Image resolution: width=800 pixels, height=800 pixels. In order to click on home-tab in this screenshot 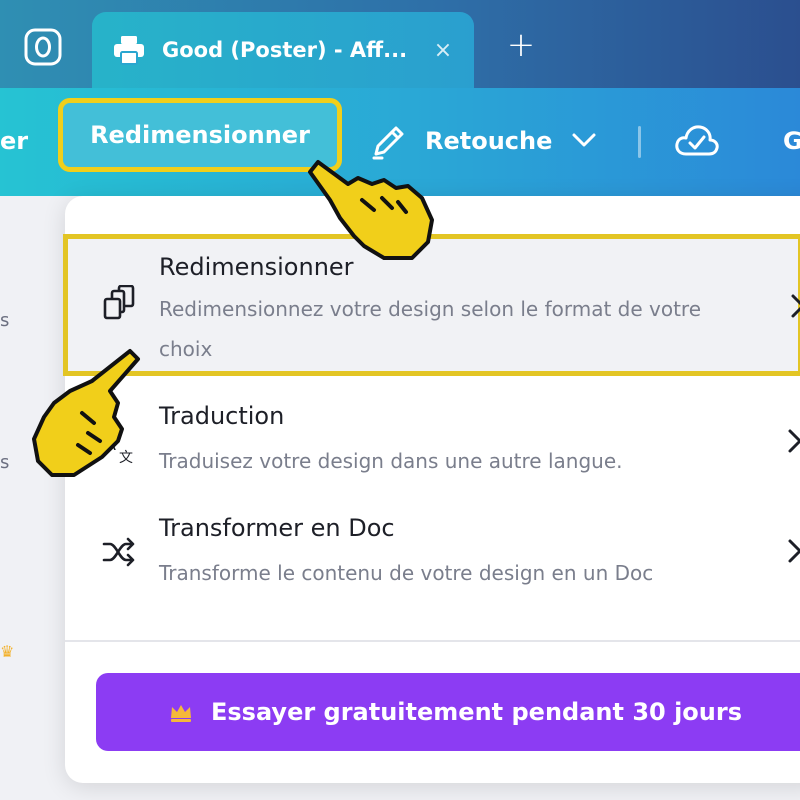, I will do `click(43, 47)`.